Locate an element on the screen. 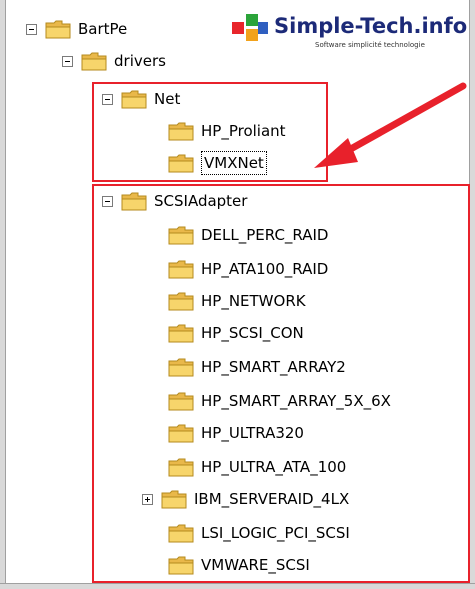 This screenshot has width=475, height=589. tree-node-scsiadapter: SCSIAdapter is located at coordinates (174, 201).